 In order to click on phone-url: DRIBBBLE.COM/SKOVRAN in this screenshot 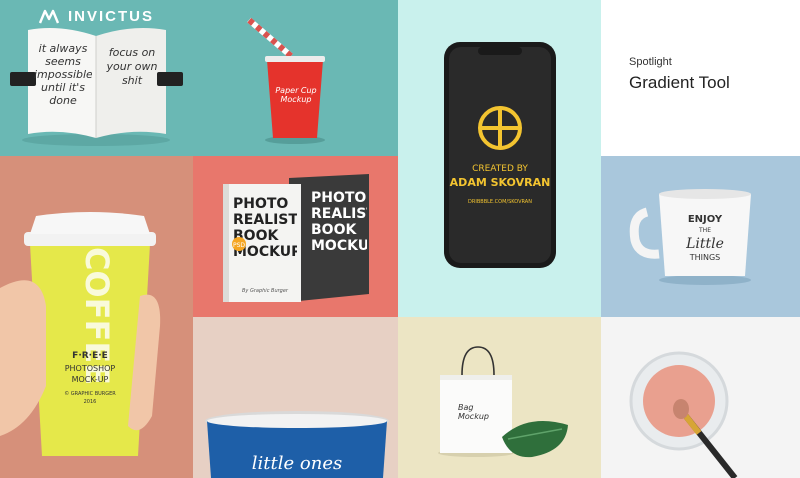, I will do `click(500, 202)`.